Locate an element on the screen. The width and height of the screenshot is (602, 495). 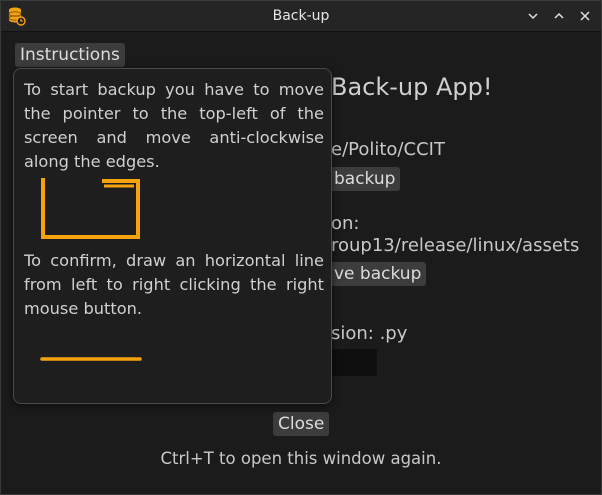
destination-path-label: roup13/release/linux/assets is located at coordinates (455, 245).